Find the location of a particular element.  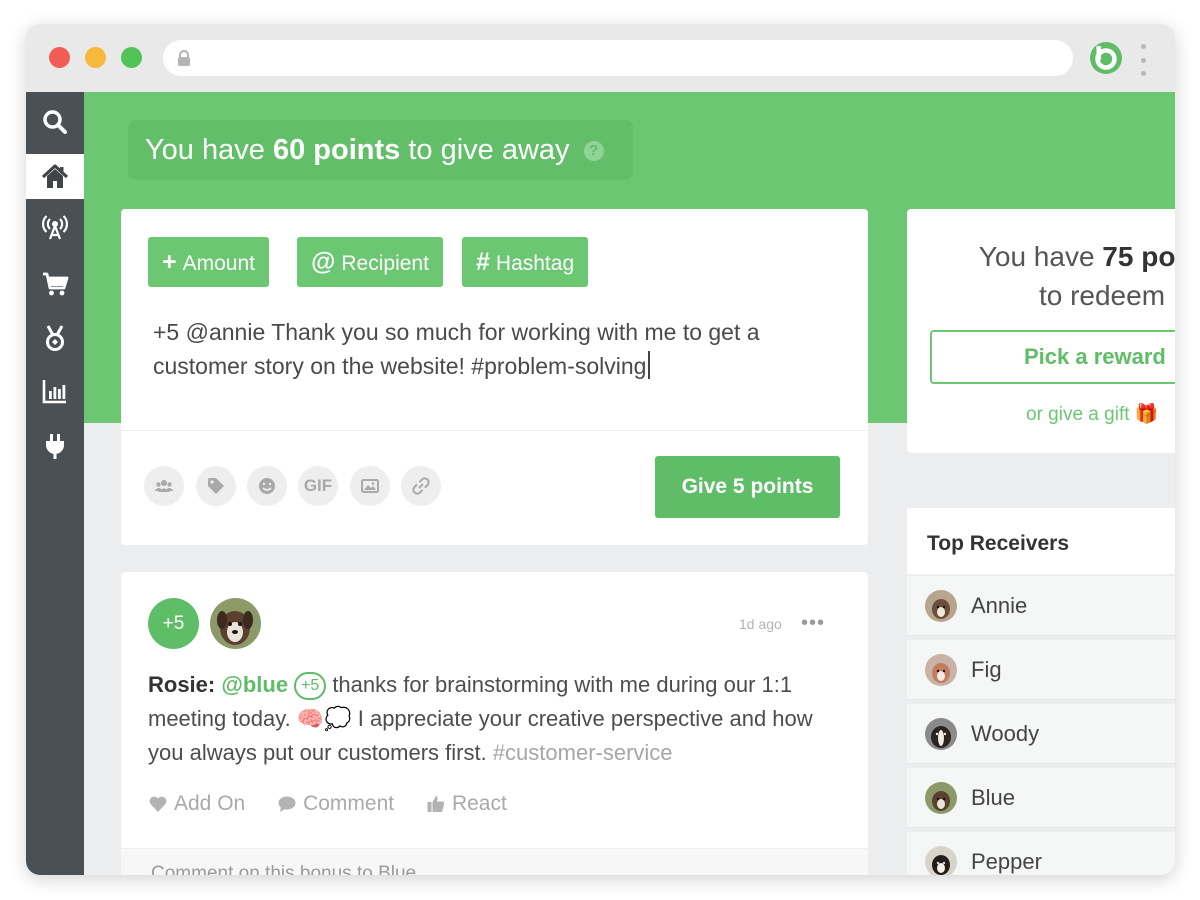

at-icon: @ is located at coordinates (323, 262).